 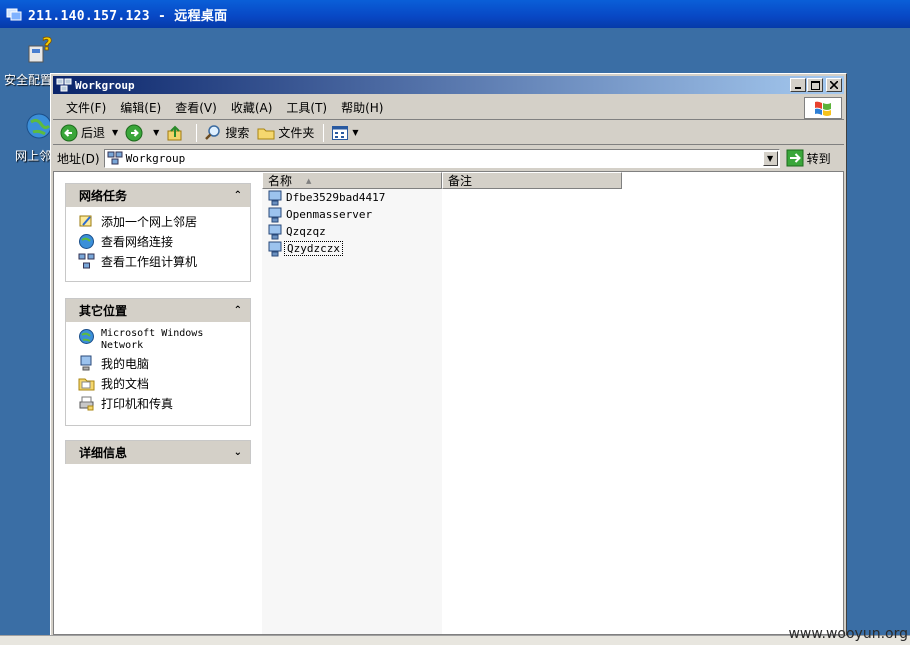 I want to click on printer-icon, so click(x=86, y=403).